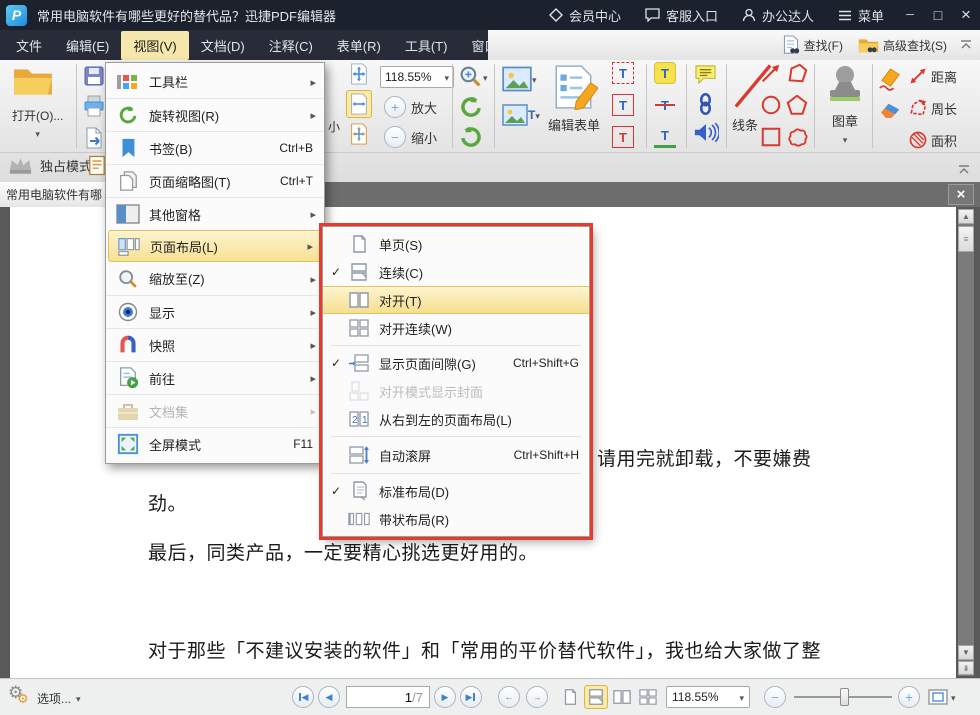 The width and height of the screenshot is (980, 715). I want to click on menu-item-snapshot: 快照, so click(215, 344).